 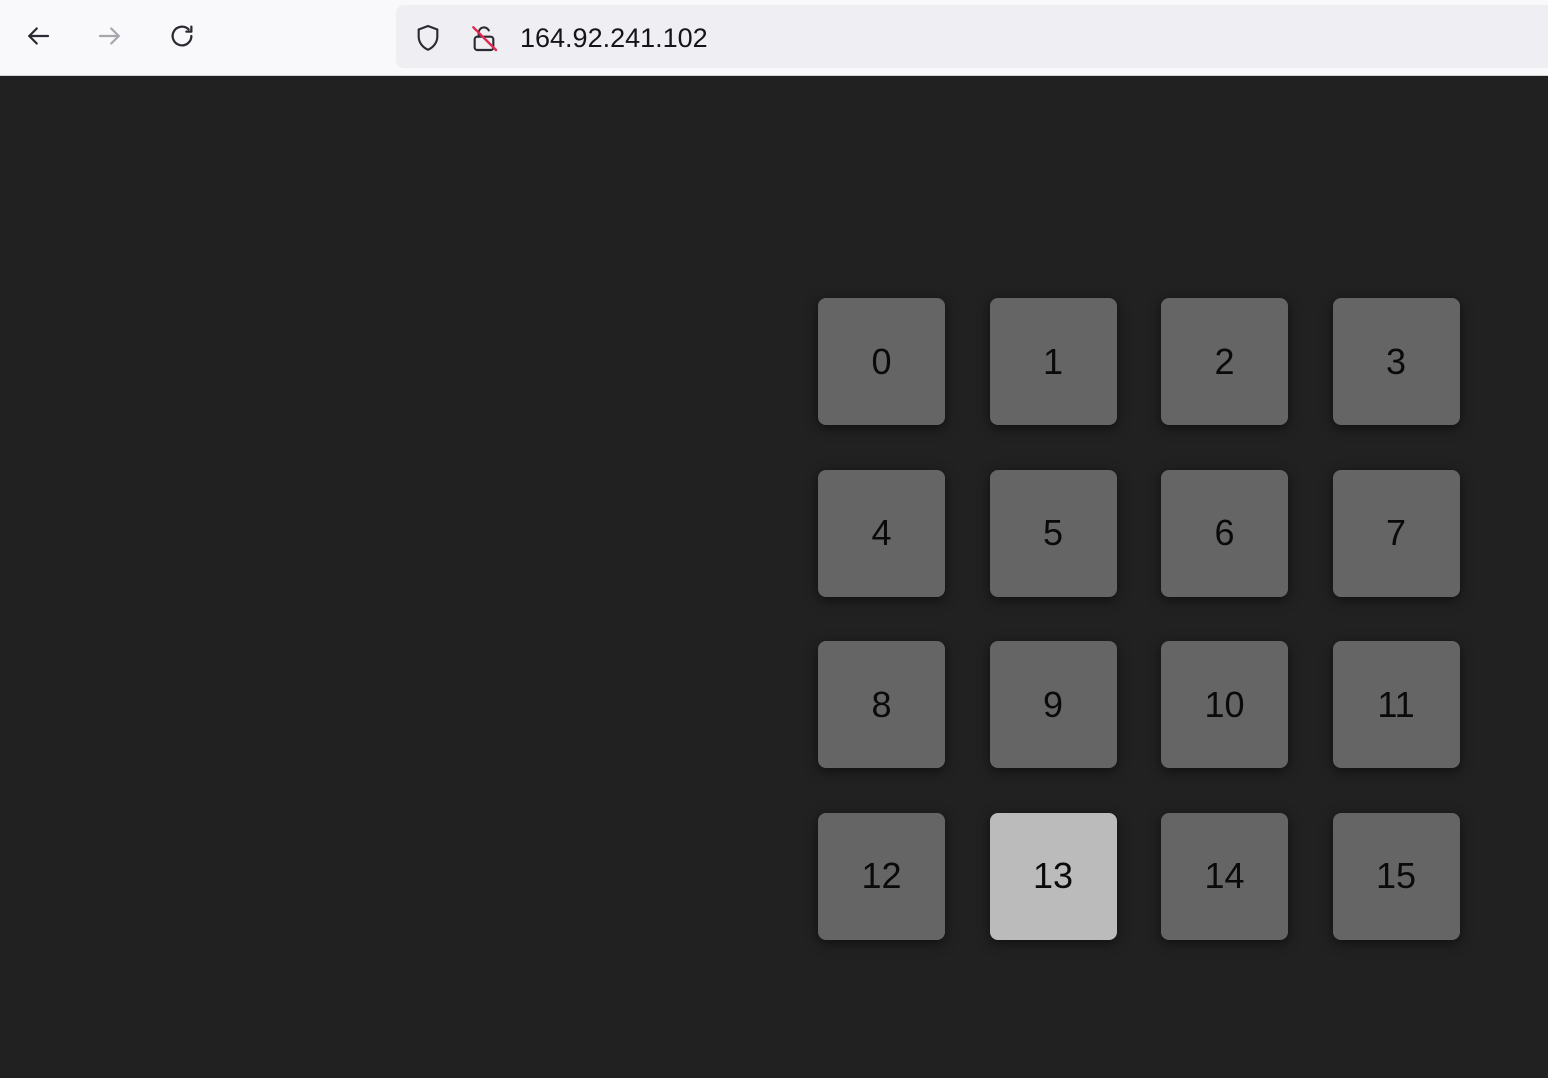 What do you see at coordinates (1224, 704) in the screenshot?
I see `tile-button: 10` at bounding box center [1224, 704].